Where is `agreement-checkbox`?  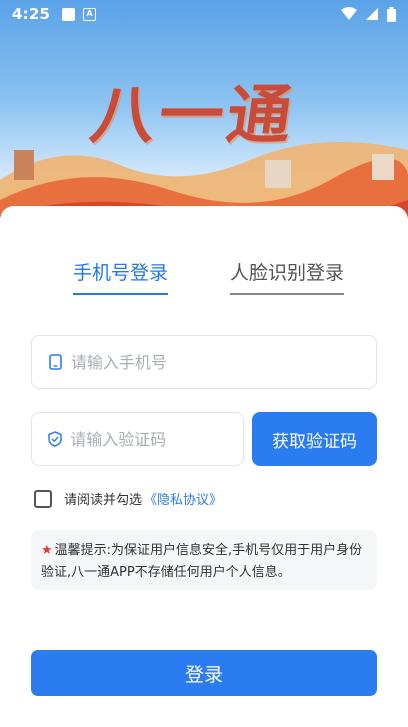
agreement-checkbox is located at coordinates (43, 498).